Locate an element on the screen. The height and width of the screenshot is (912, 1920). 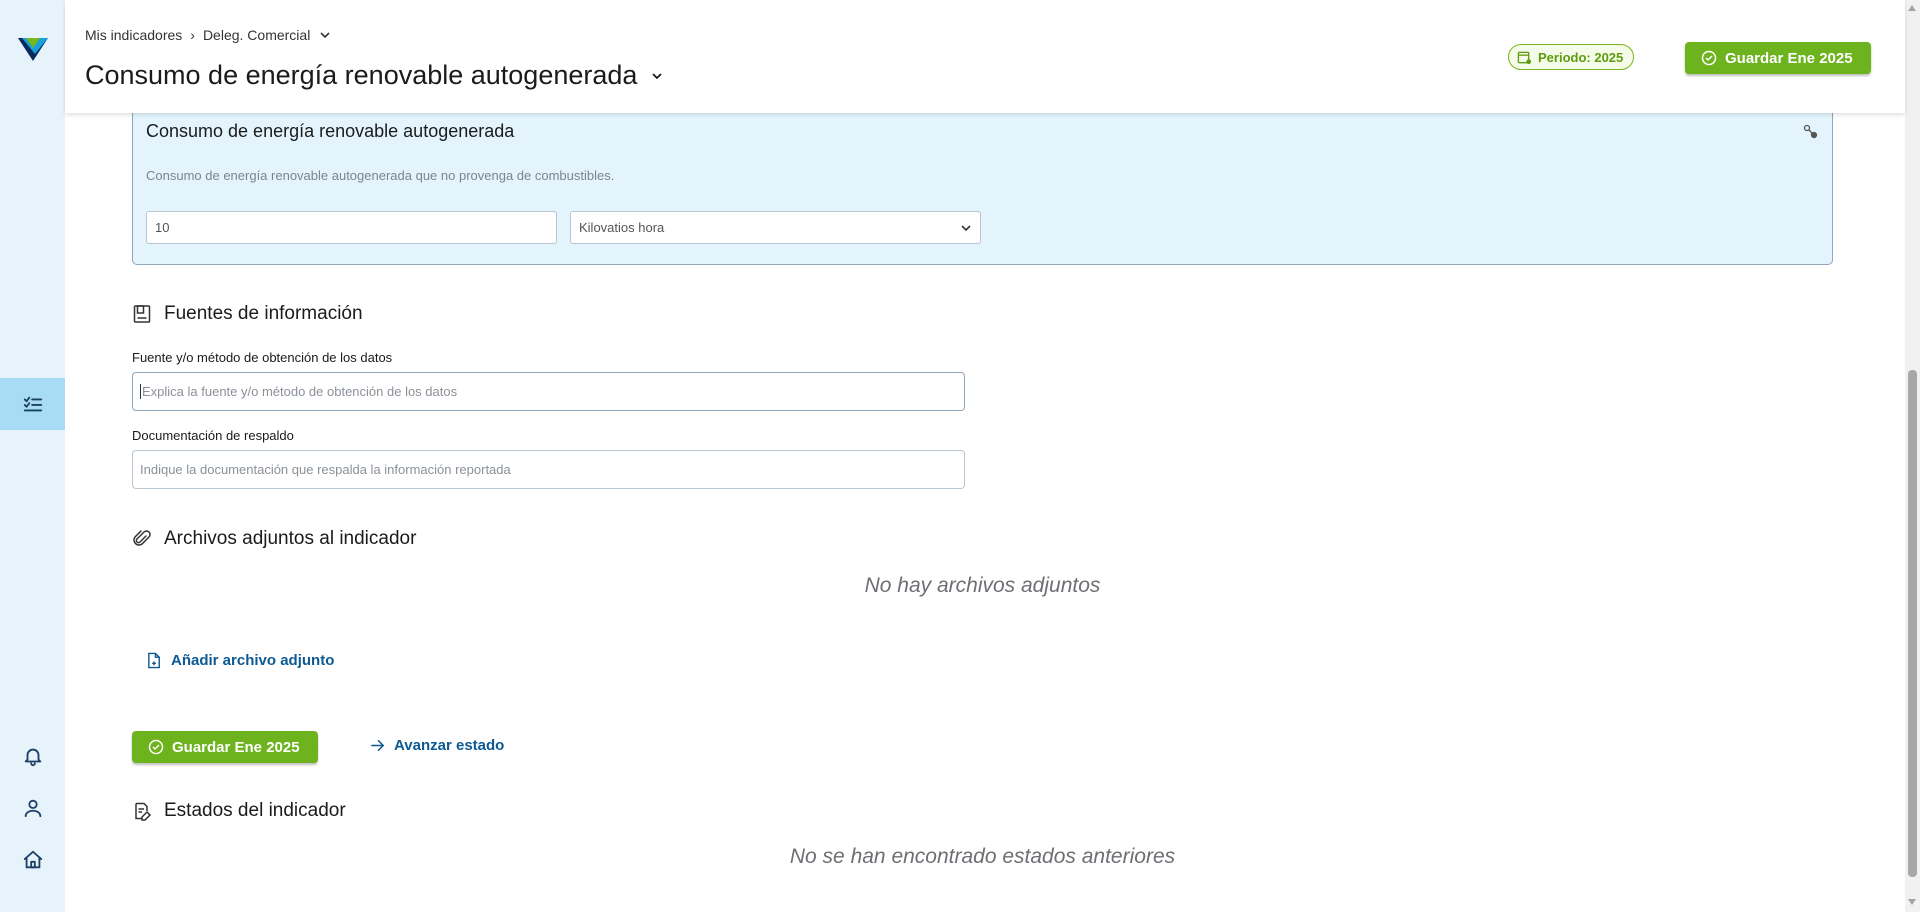
attachments-empty-message: No hay archivos adjuntos is located at coordinates (982, 585).